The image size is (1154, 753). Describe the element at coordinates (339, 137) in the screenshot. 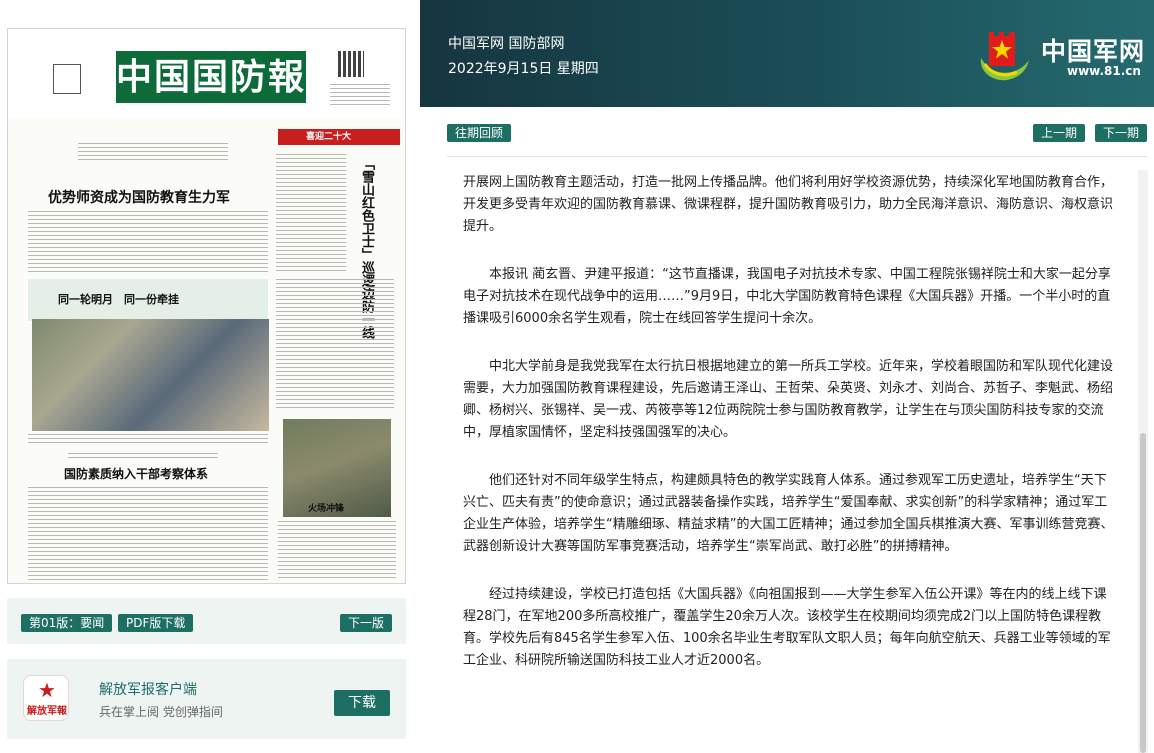

I see `newspaper-red-banner: 喜迎二十大` at that location.